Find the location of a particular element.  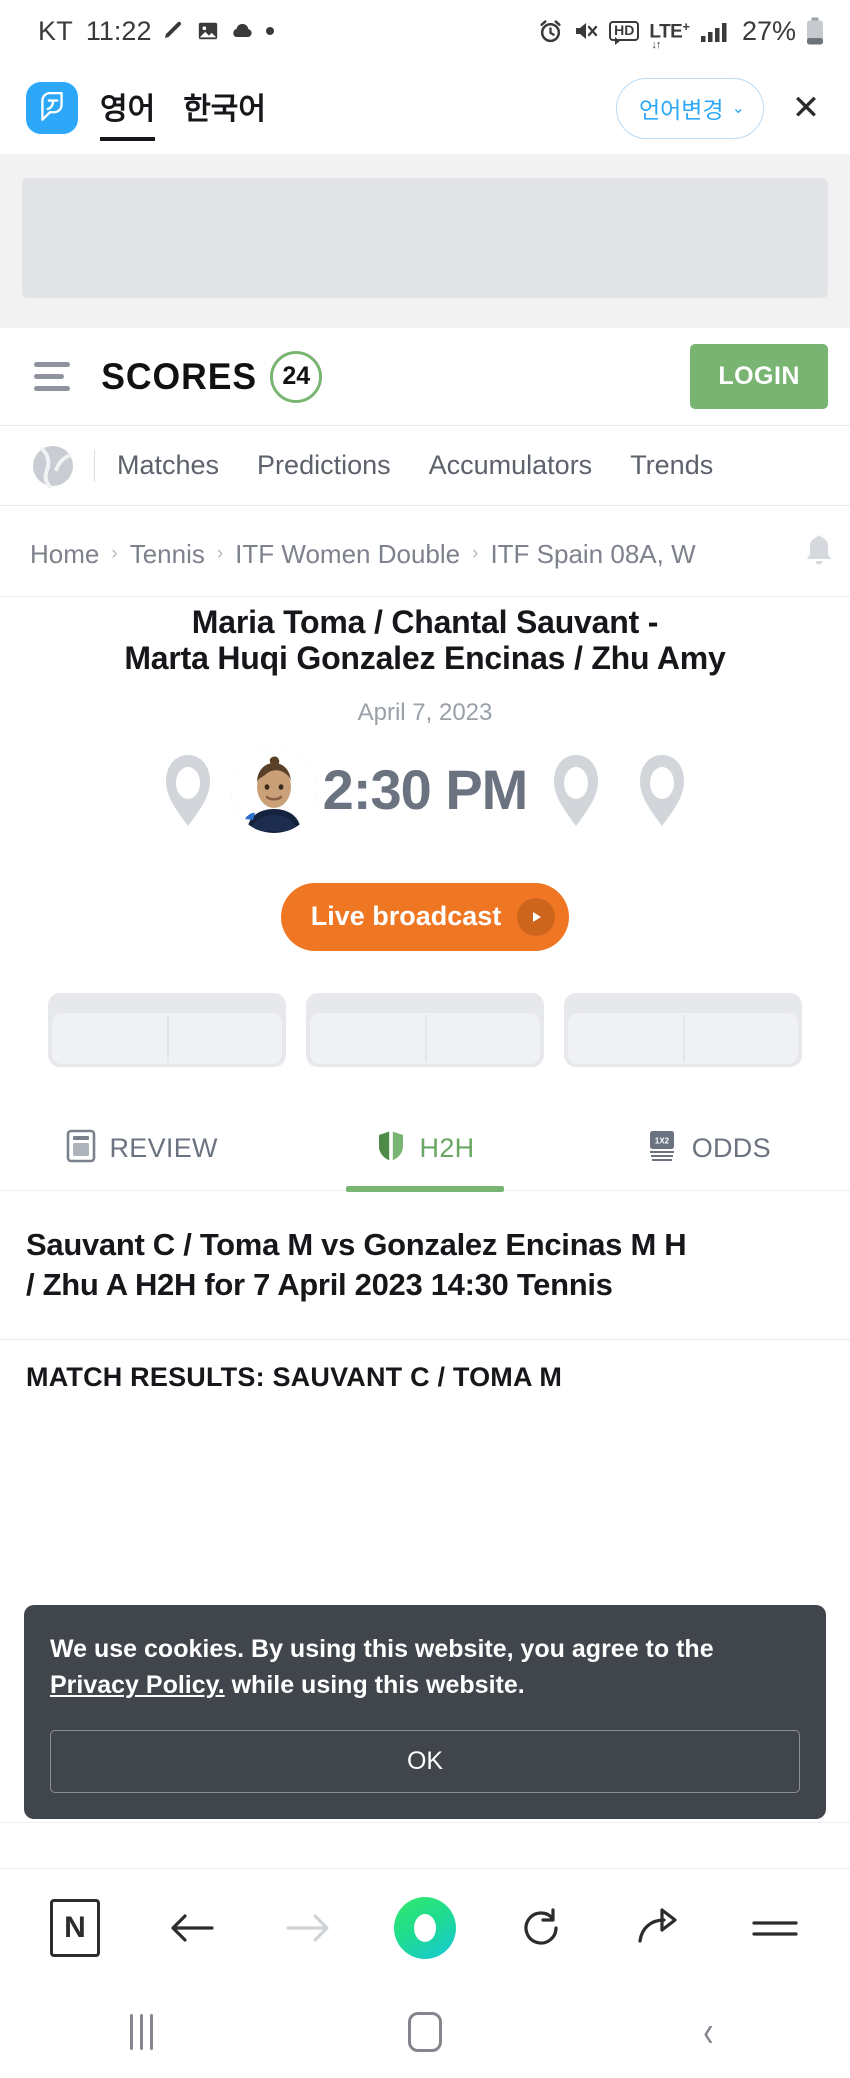

source-language-tab: 영어 is located at coordinates (128, 112).